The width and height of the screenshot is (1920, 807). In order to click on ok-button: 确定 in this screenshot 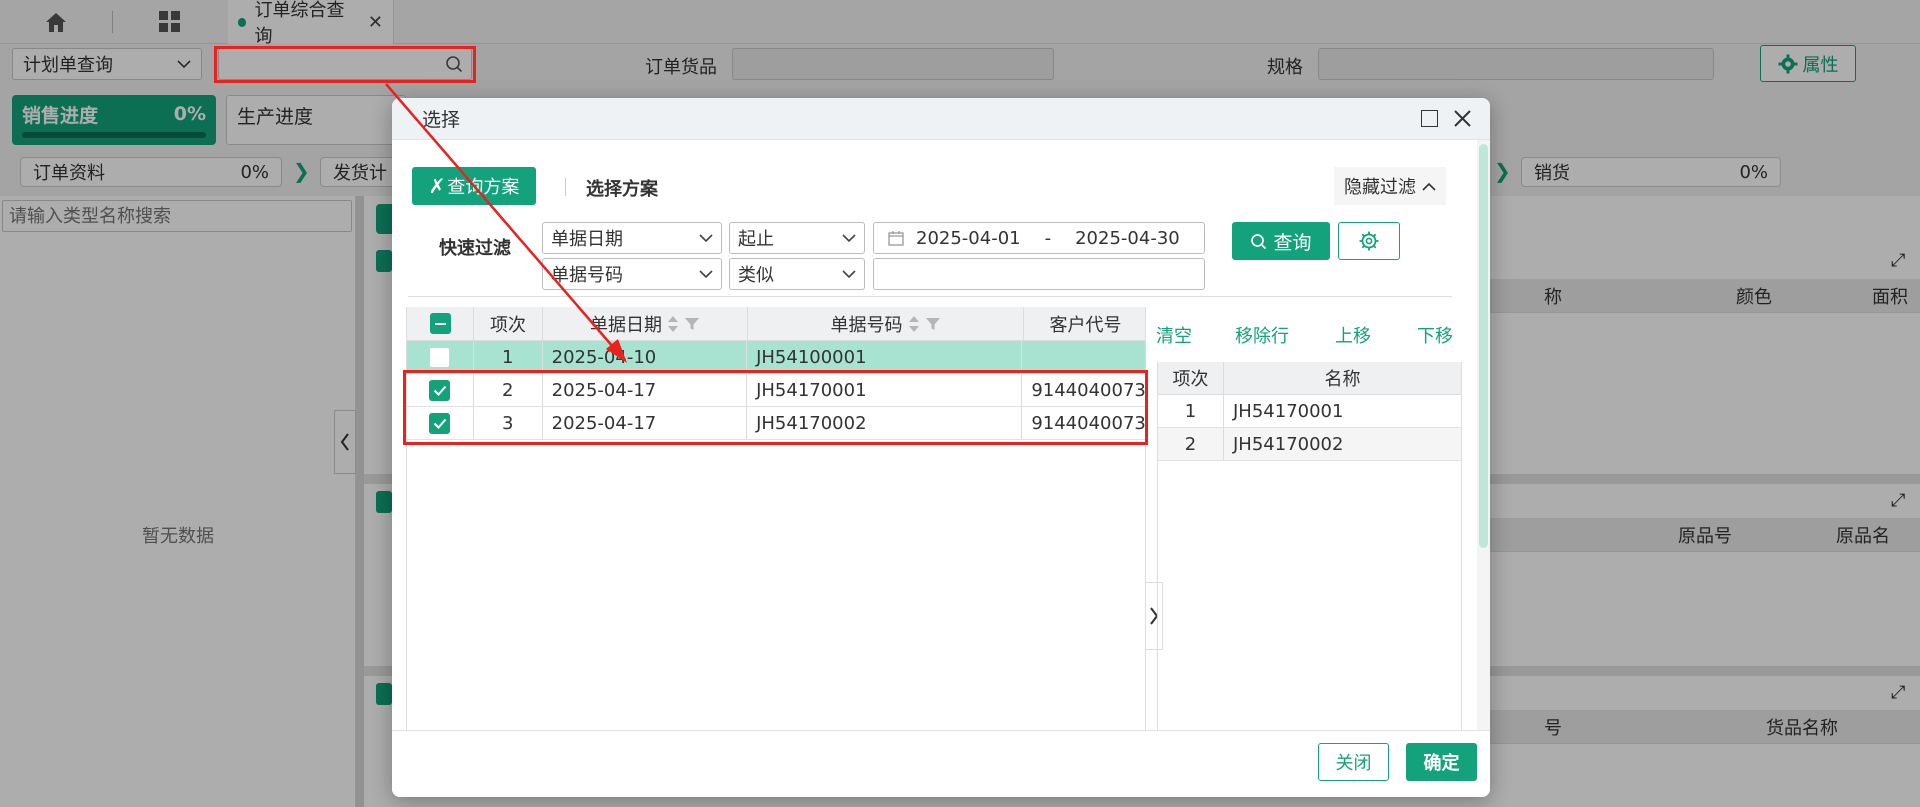, I will do `click(1441, 762)`.